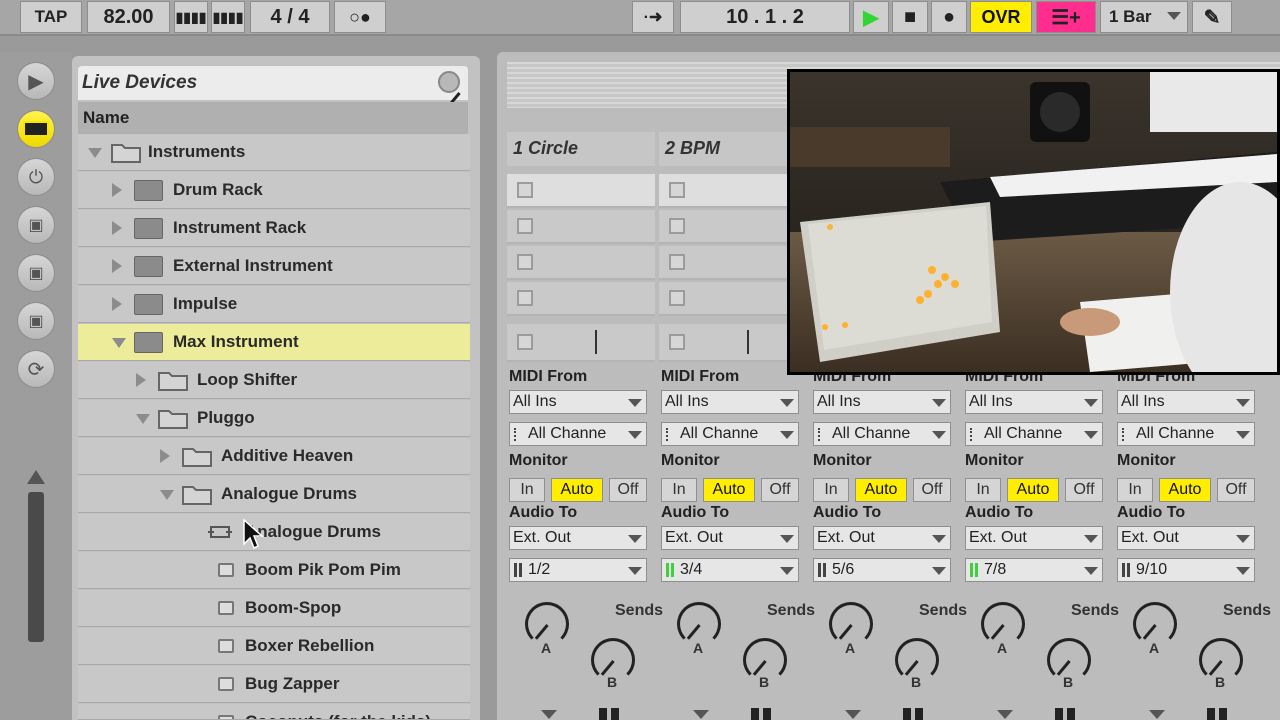 The image size is (1280, 720). What do you see at coordinates (274, 228) in the screenshot?
I see `tree-item-instrument-rack: Instrument Rack` at bounding box center [274, 228].